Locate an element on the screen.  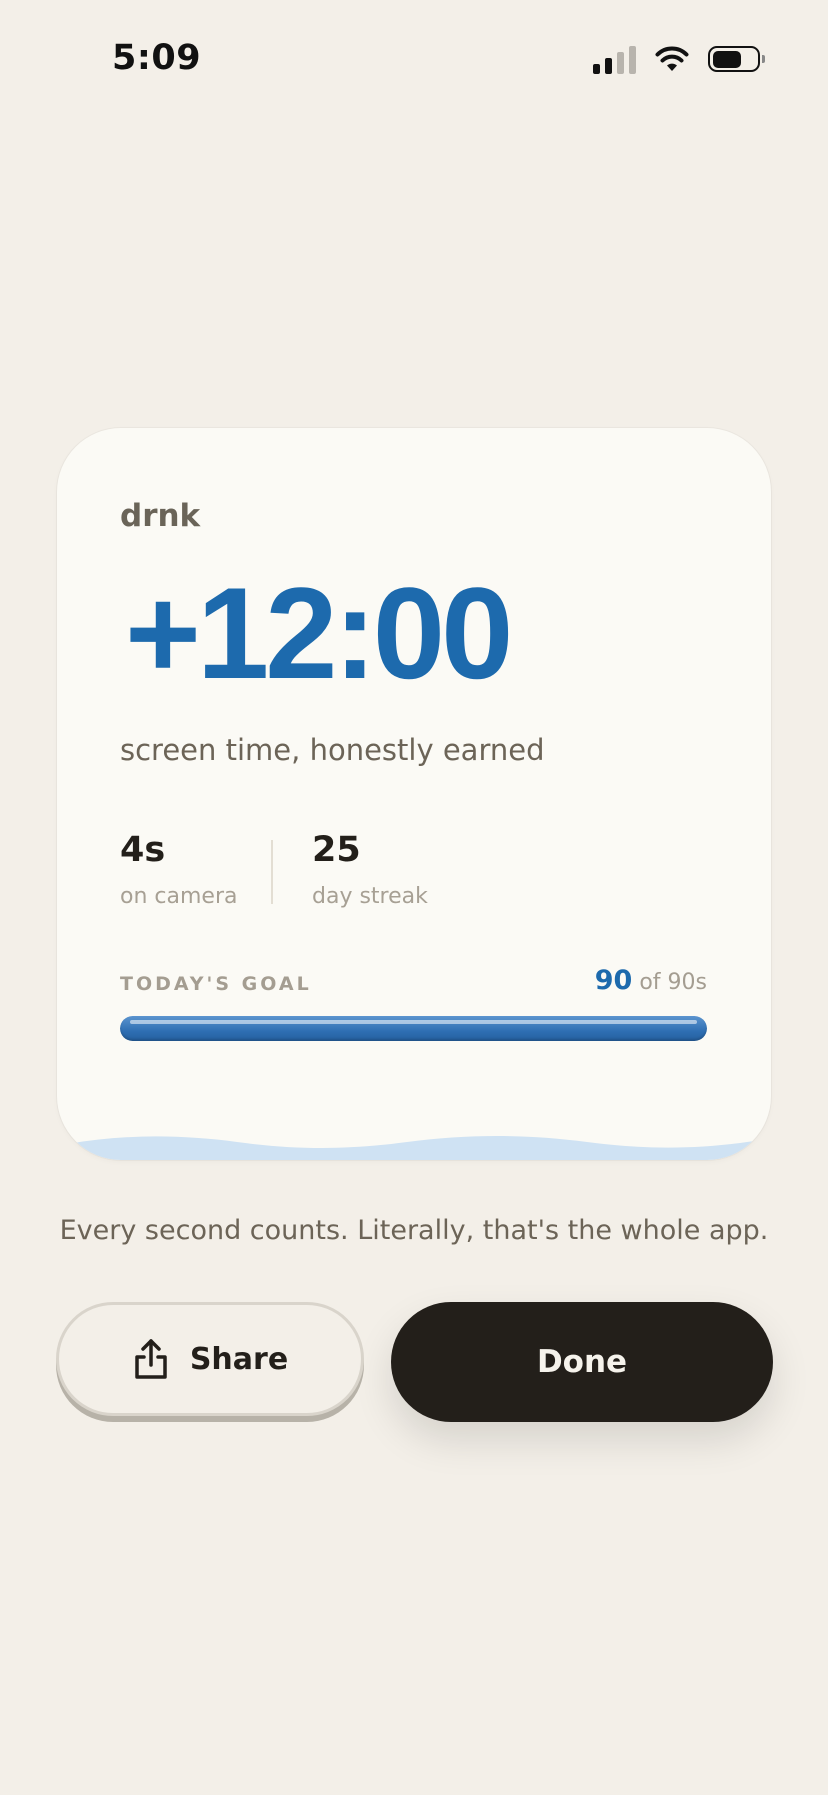
stat-value: 4s is located at coordinates (143, 850).